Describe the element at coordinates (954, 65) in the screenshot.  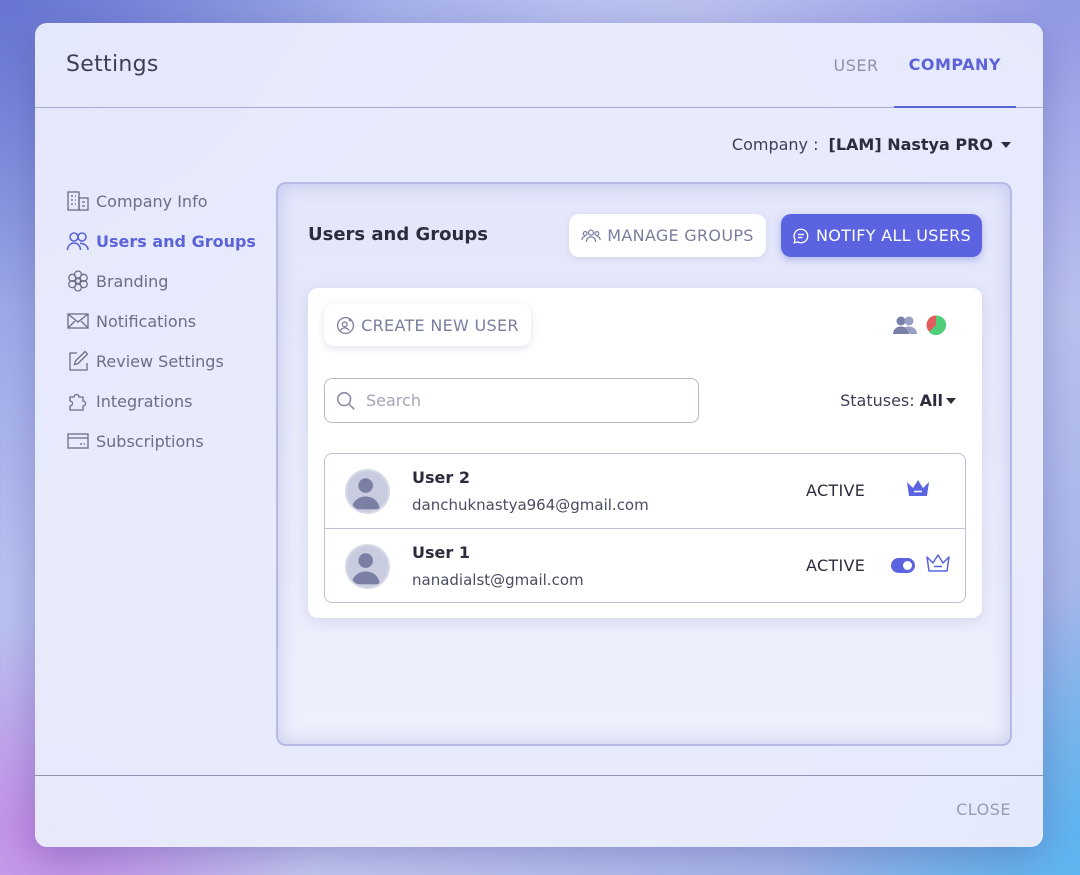
I see `tab-company: COMPANY` at that location.